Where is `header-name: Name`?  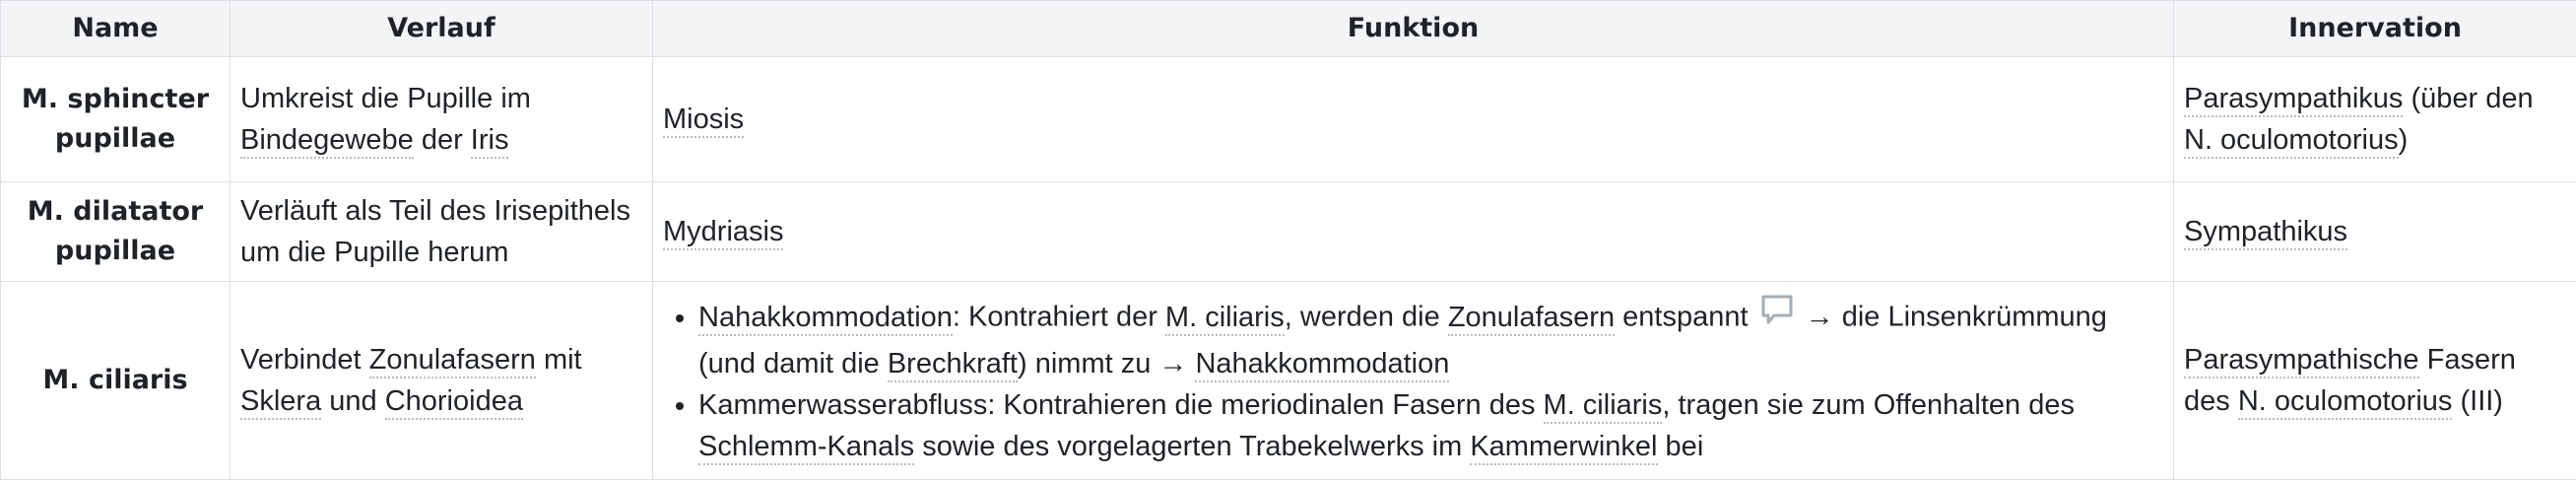 header-name: Name is located at coordinates (116, 28).